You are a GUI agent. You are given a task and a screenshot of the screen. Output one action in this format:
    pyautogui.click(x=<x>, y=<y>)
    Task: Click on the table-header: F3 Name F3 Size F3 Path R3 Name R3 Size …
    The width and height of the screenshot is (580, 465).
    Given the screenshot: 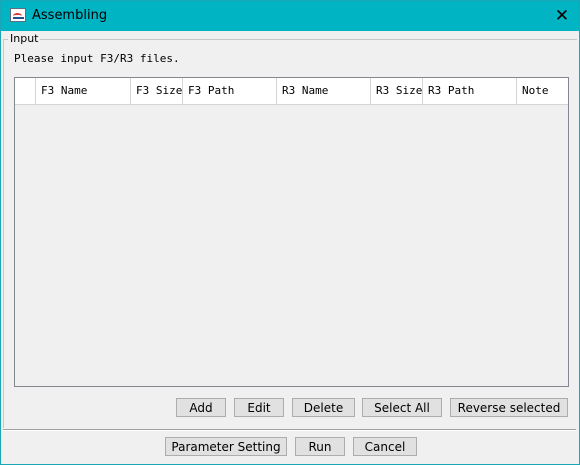 What is the action you would take?
    pyautogui.click(x=291, y=91)
    